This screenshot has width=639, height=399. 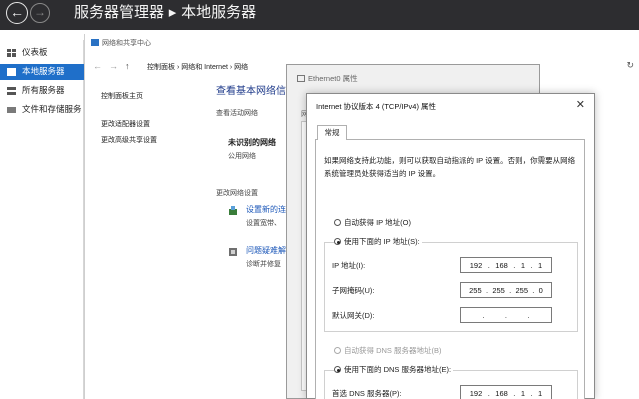 What do you see at coordinates (11, 110) in the screenshot?
I see `storage-icon` at bounding box center [11, 110].